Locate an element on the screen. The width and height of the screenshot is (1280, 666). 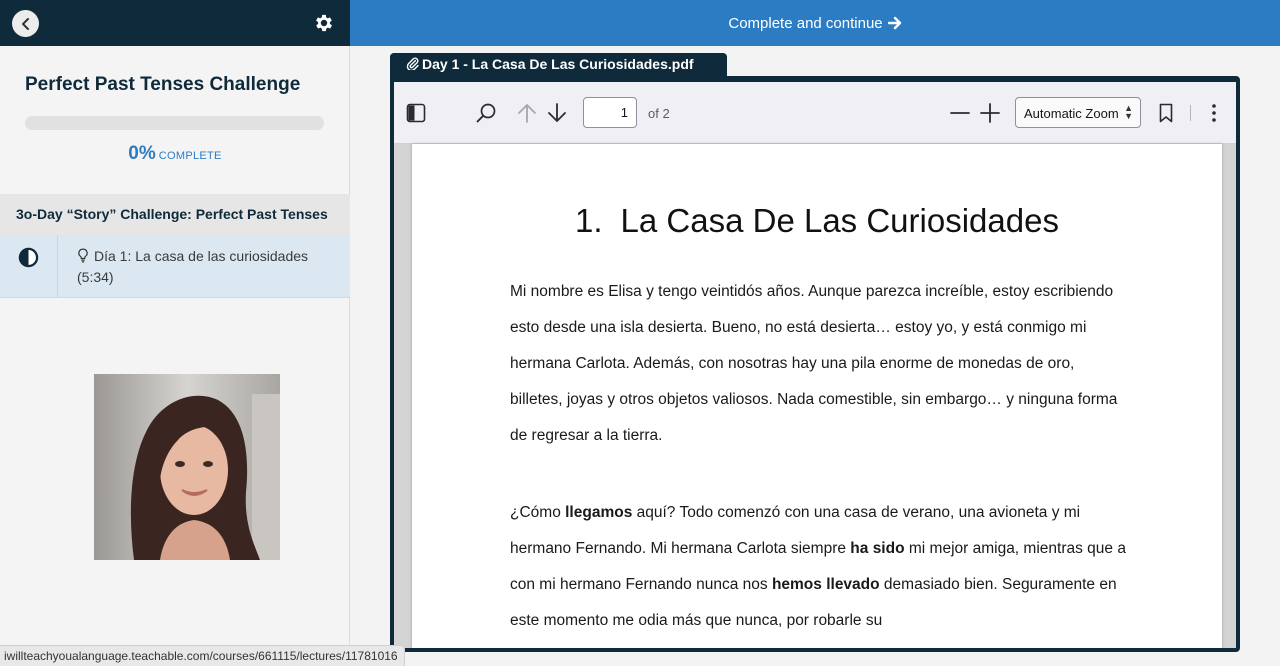
page-count-label: of 2 is located at coordinates (659, 113).